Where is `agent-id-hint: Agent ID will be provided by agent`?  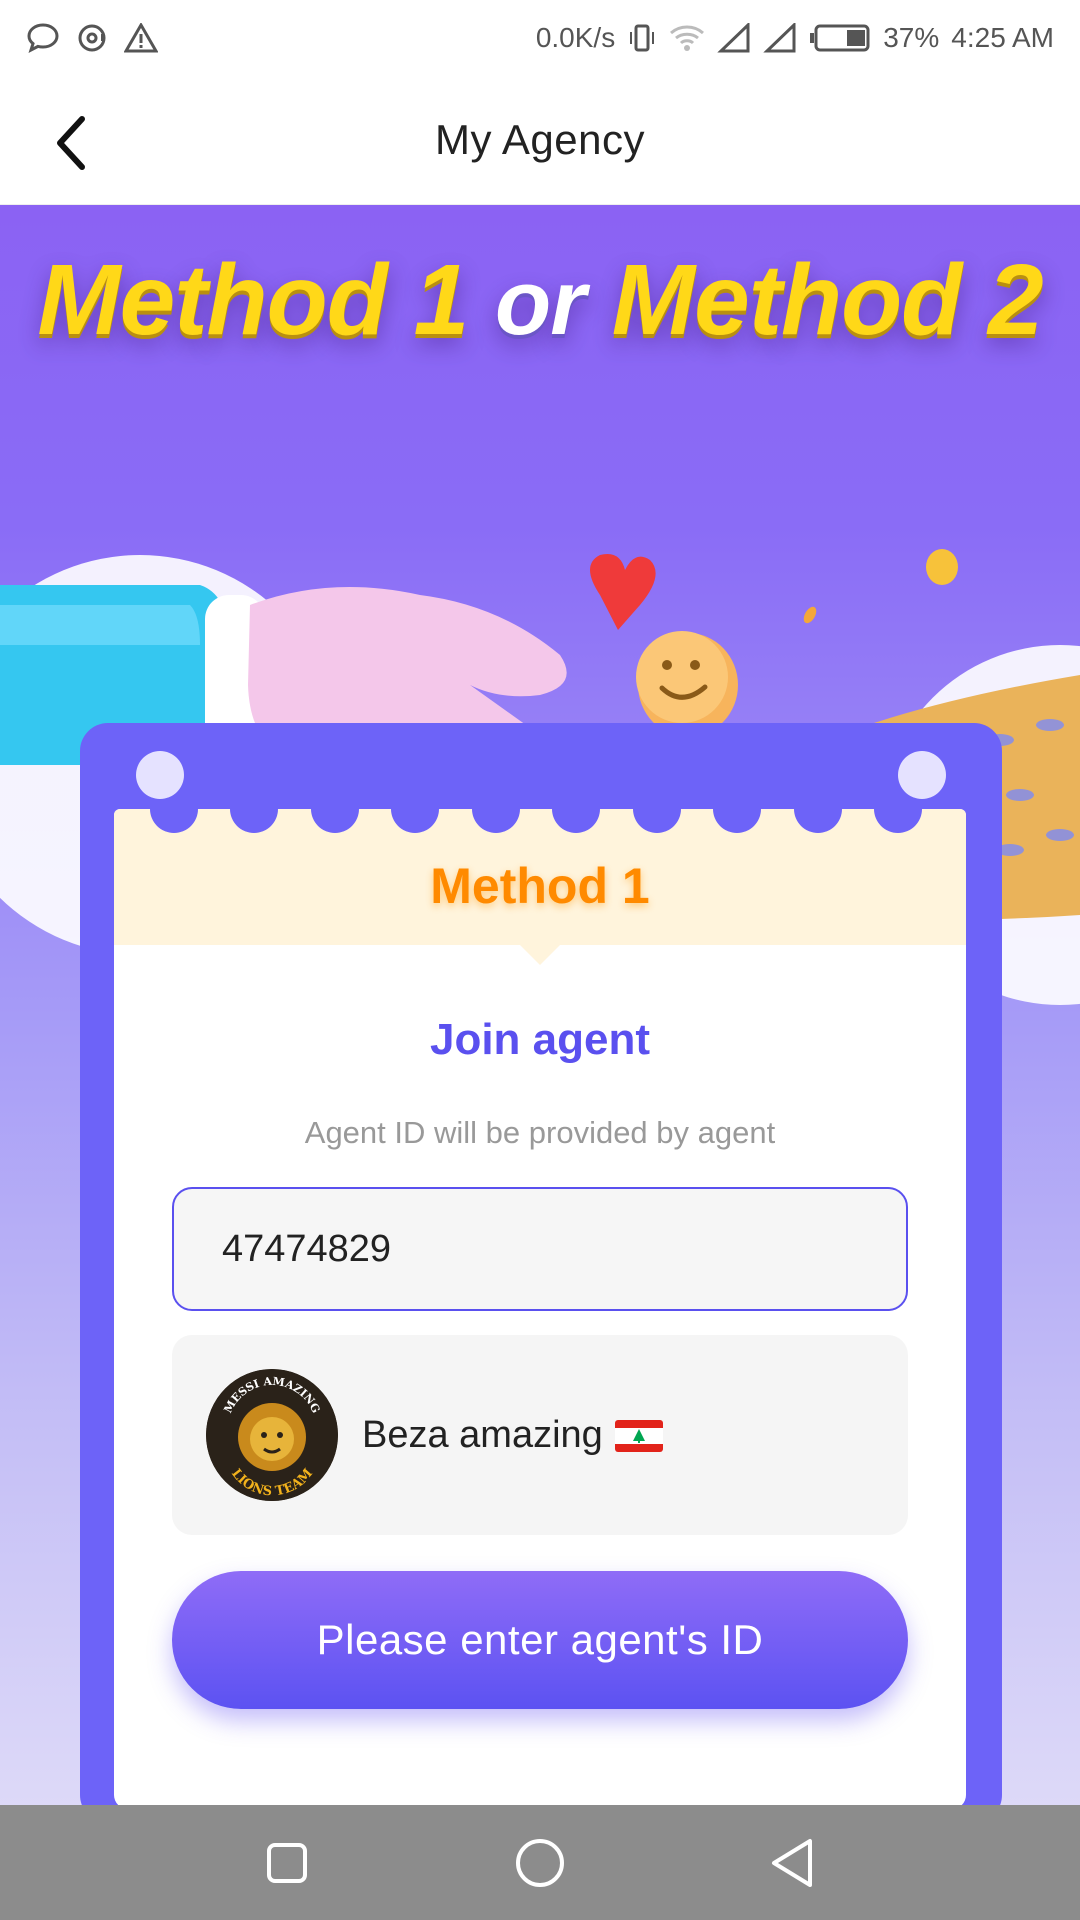 agent-id-hint: Agent ID will be provided by agent is located at coordinates (540, 1132).